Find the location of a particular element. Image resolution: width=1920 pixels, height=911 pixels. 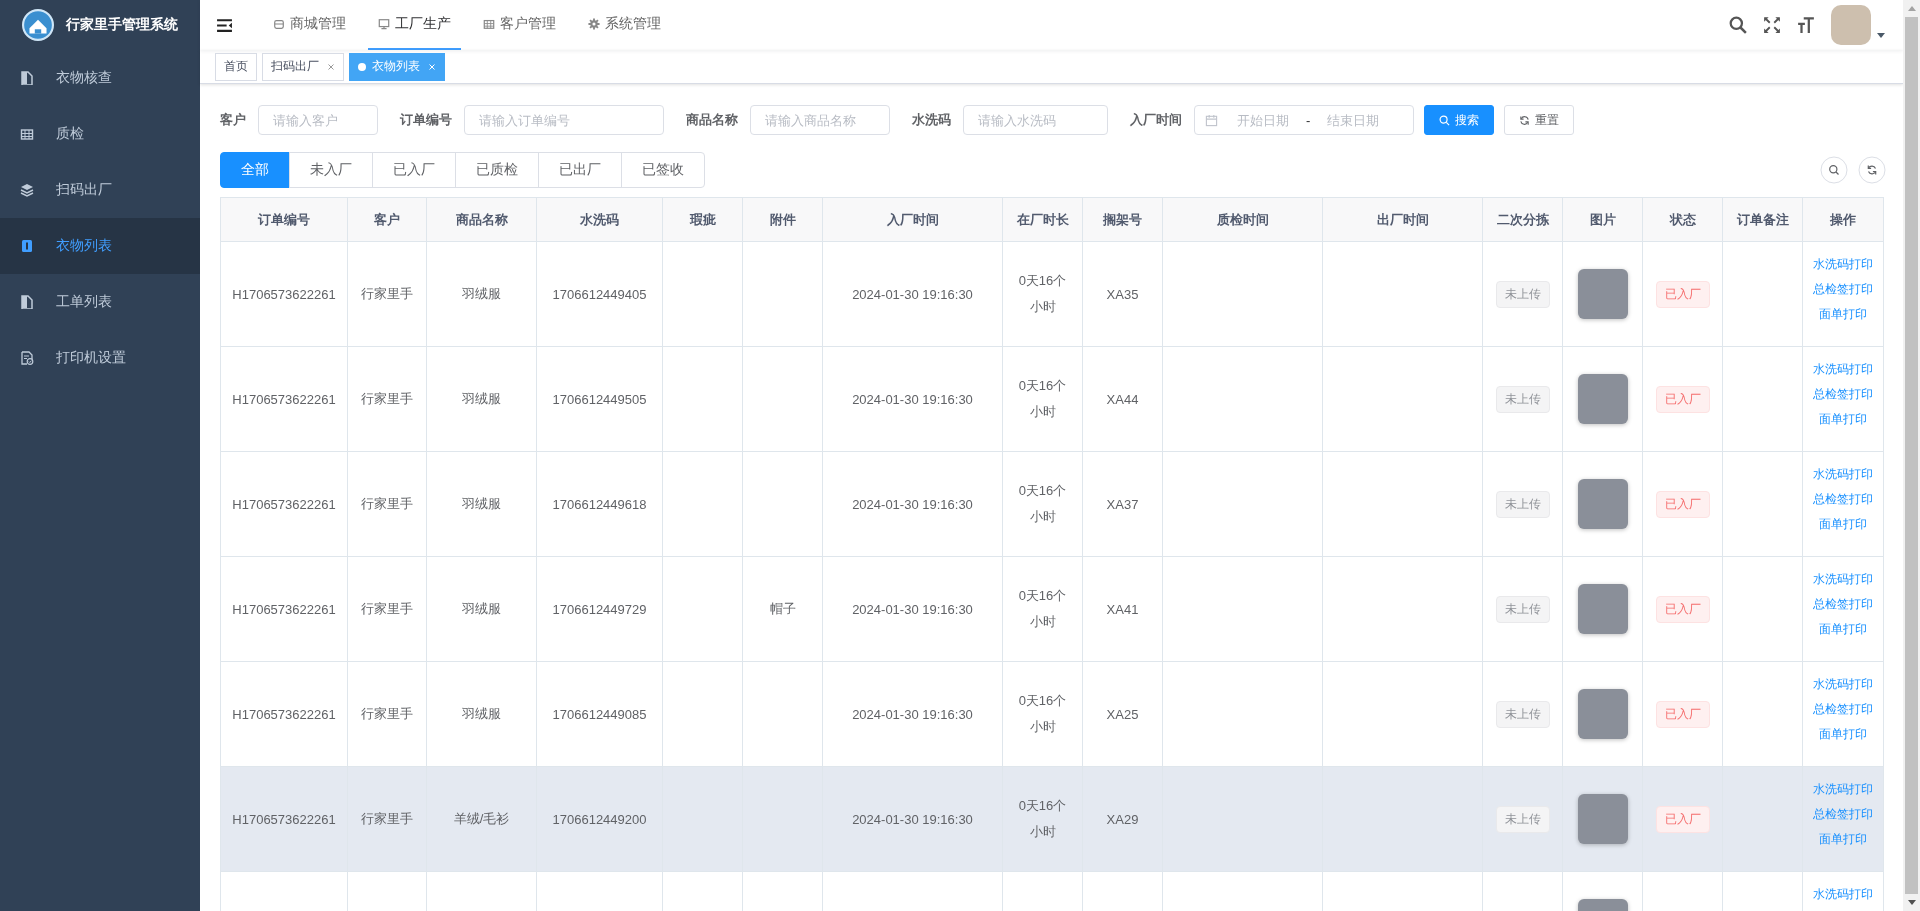

table-cell: 1706612449729 is located at coordinates (599, 609).